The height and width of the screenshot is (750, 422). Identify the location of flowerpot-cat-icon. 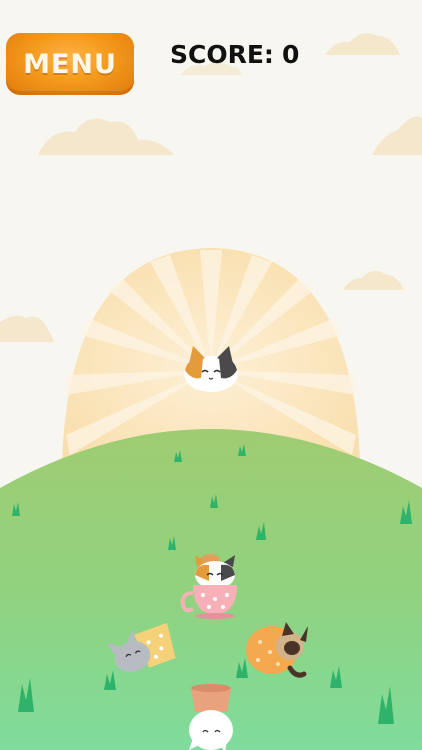
(211, 717).